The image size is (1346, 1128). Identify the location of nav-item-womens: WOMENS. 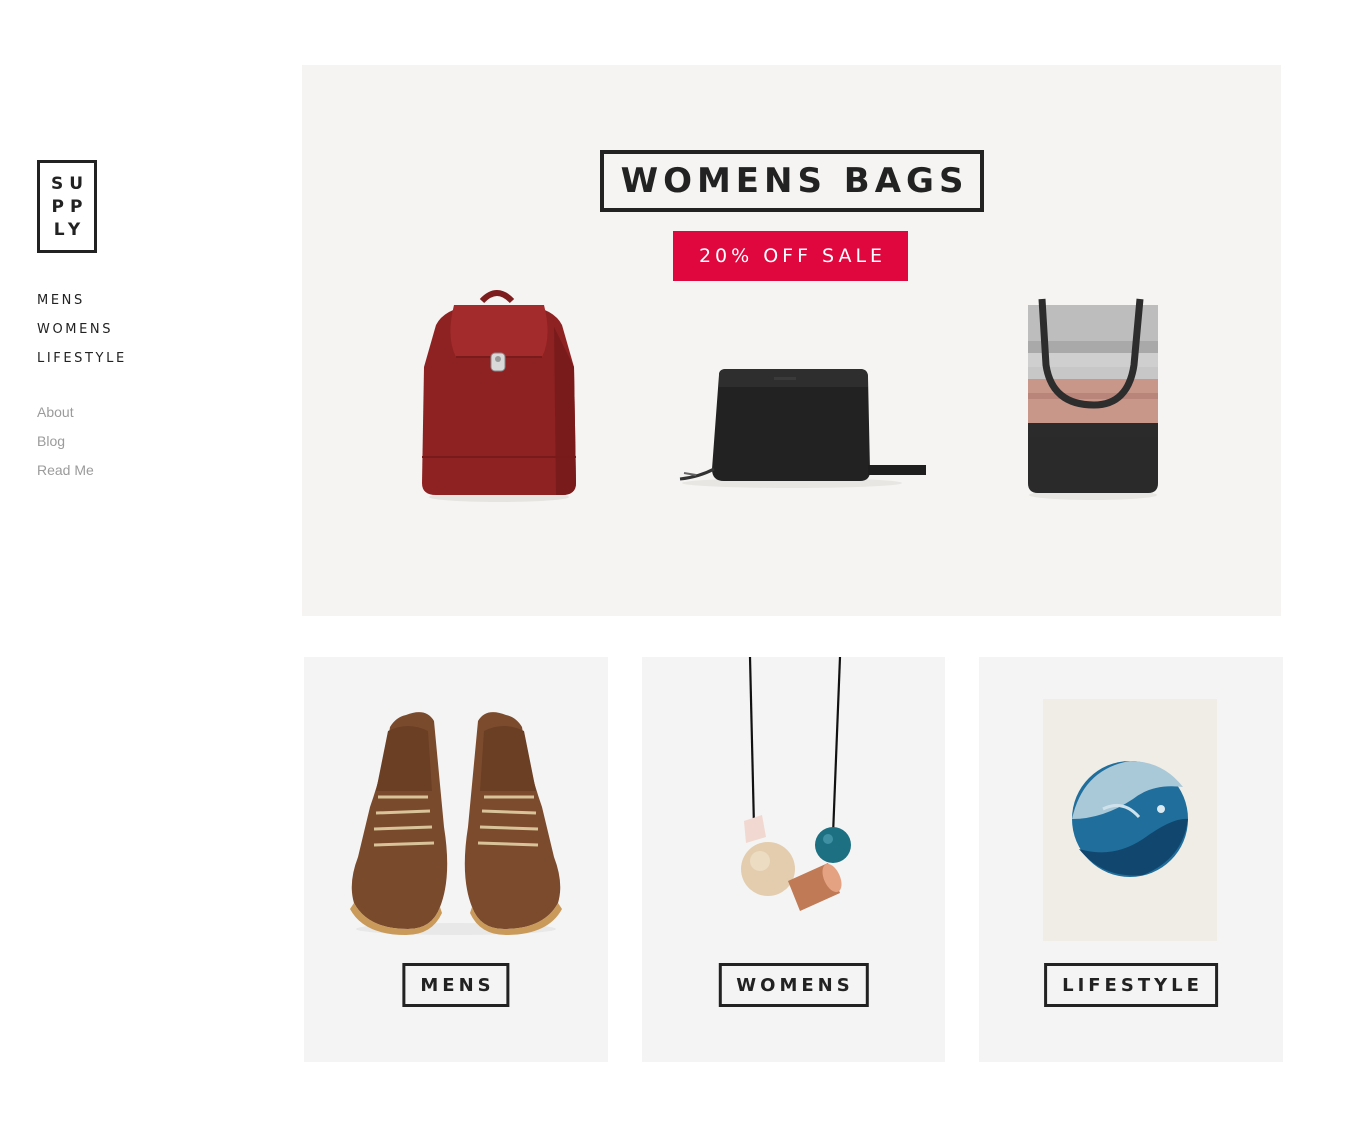
(82, 334).